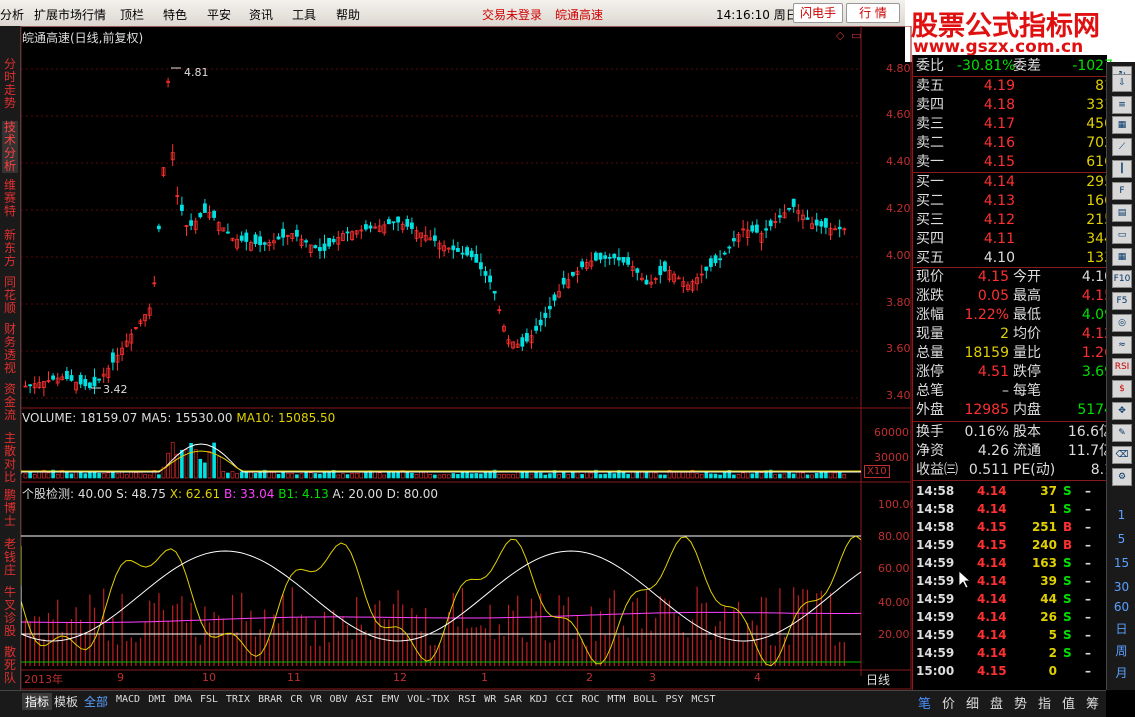  Describe the element at coordinates (1122, 433) in the screenshot. I see `pen-icon: ✎` at that location.